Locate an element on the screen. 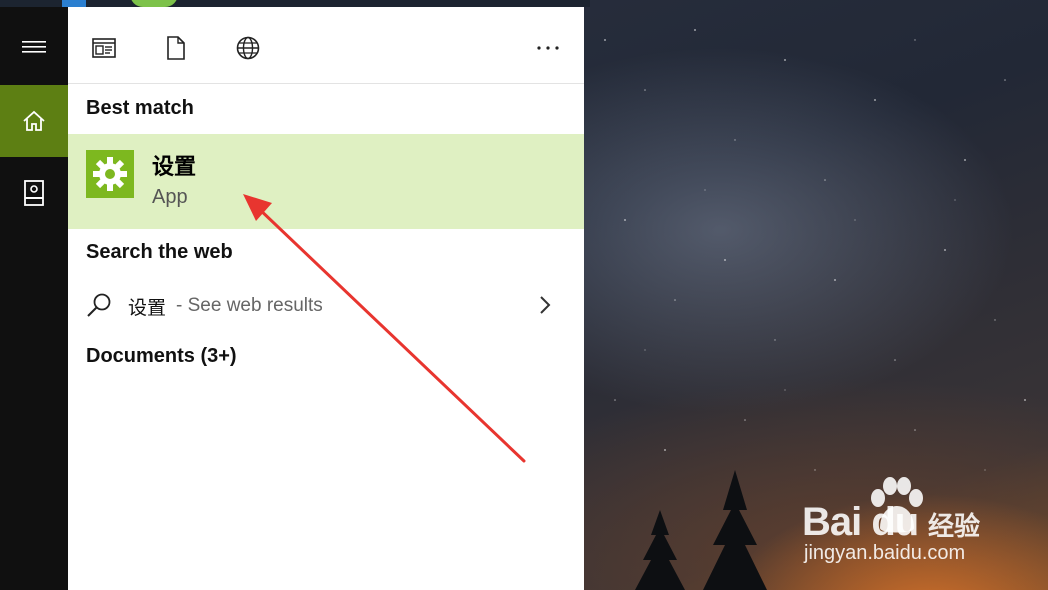  notebook-button is located at coordinates (34, 193).